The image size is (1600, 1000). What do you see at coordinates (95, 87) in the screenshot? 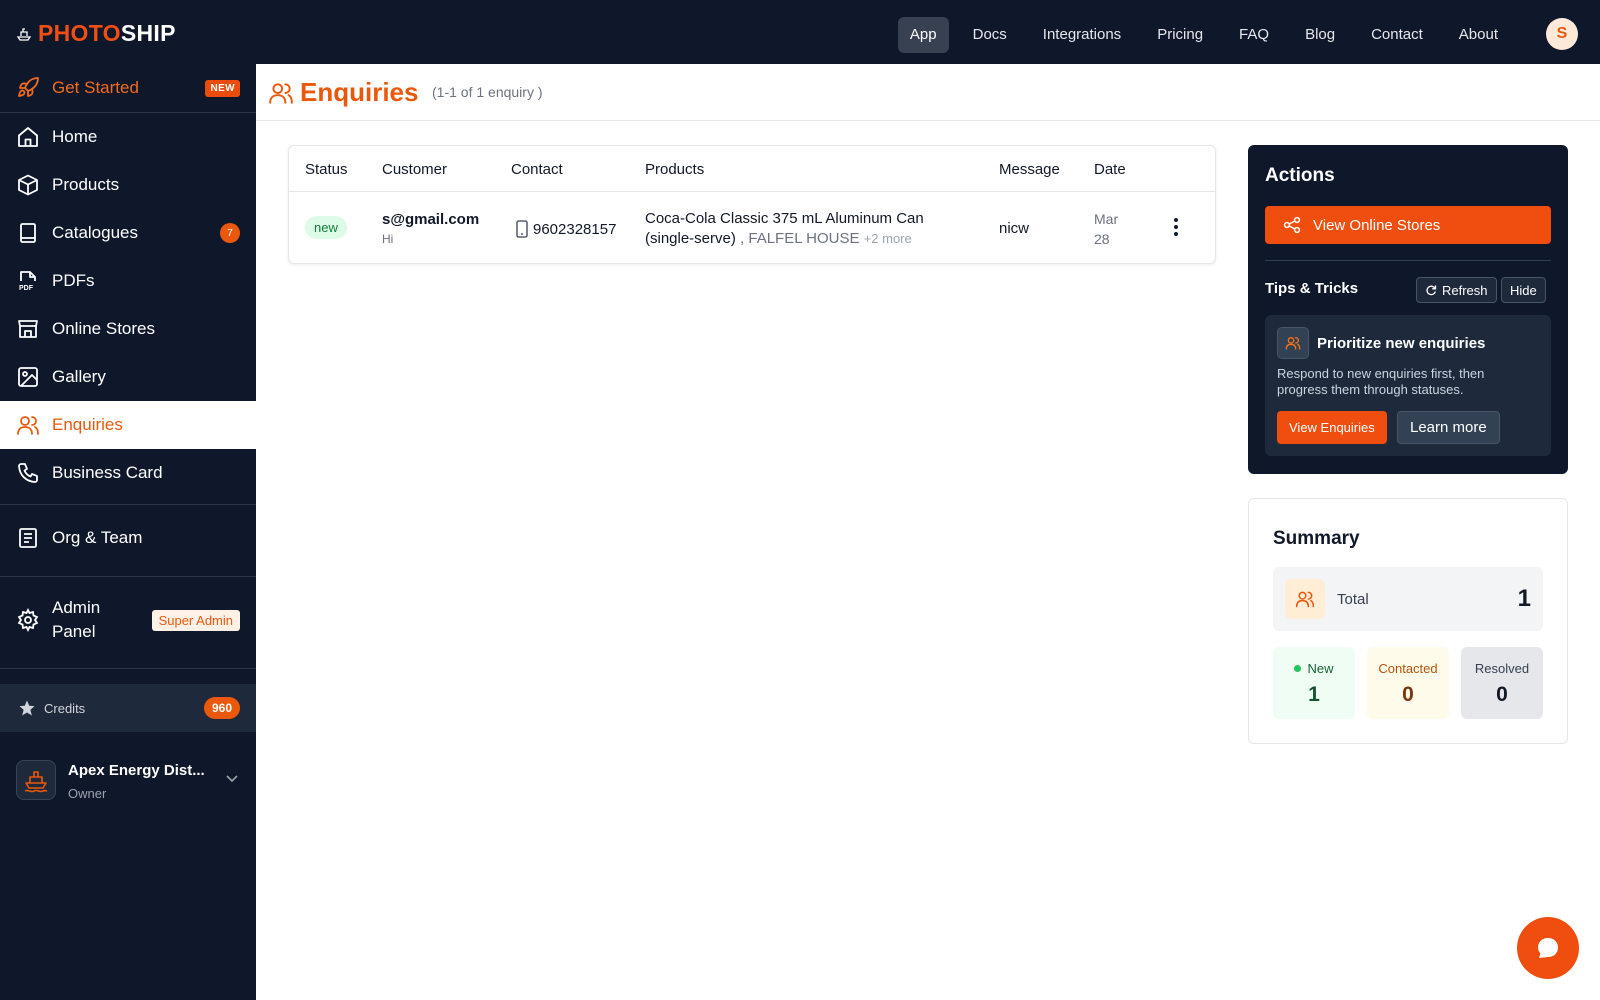
I see `sidebar-item-label: Get Started` at bounding box center [95, 87].